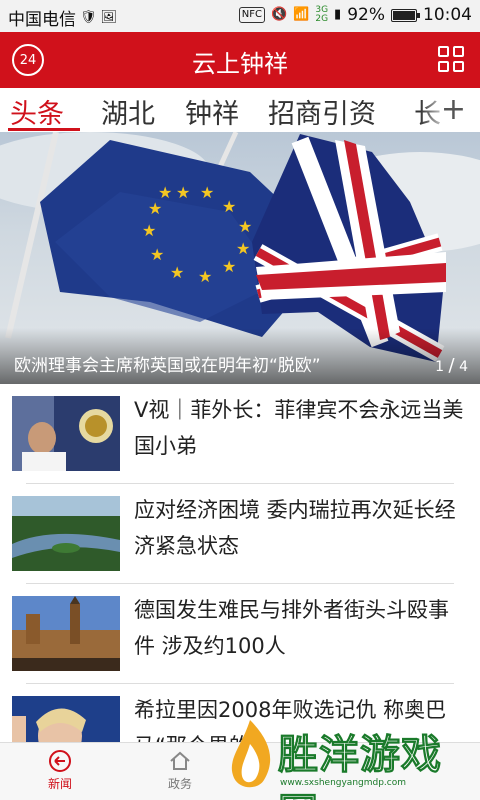  Describe the element at coordinates (88, 17) in the screenshot. I see `shield-icon: 🛡` at that location.